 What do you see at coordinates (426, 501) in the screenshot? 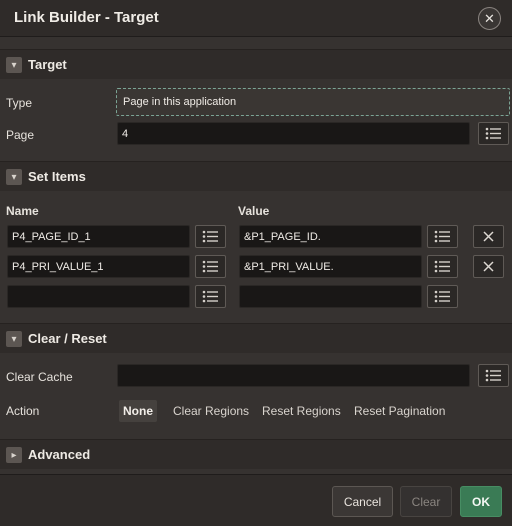
I see `clear-button: Clear` at bounding box center [426, 501].